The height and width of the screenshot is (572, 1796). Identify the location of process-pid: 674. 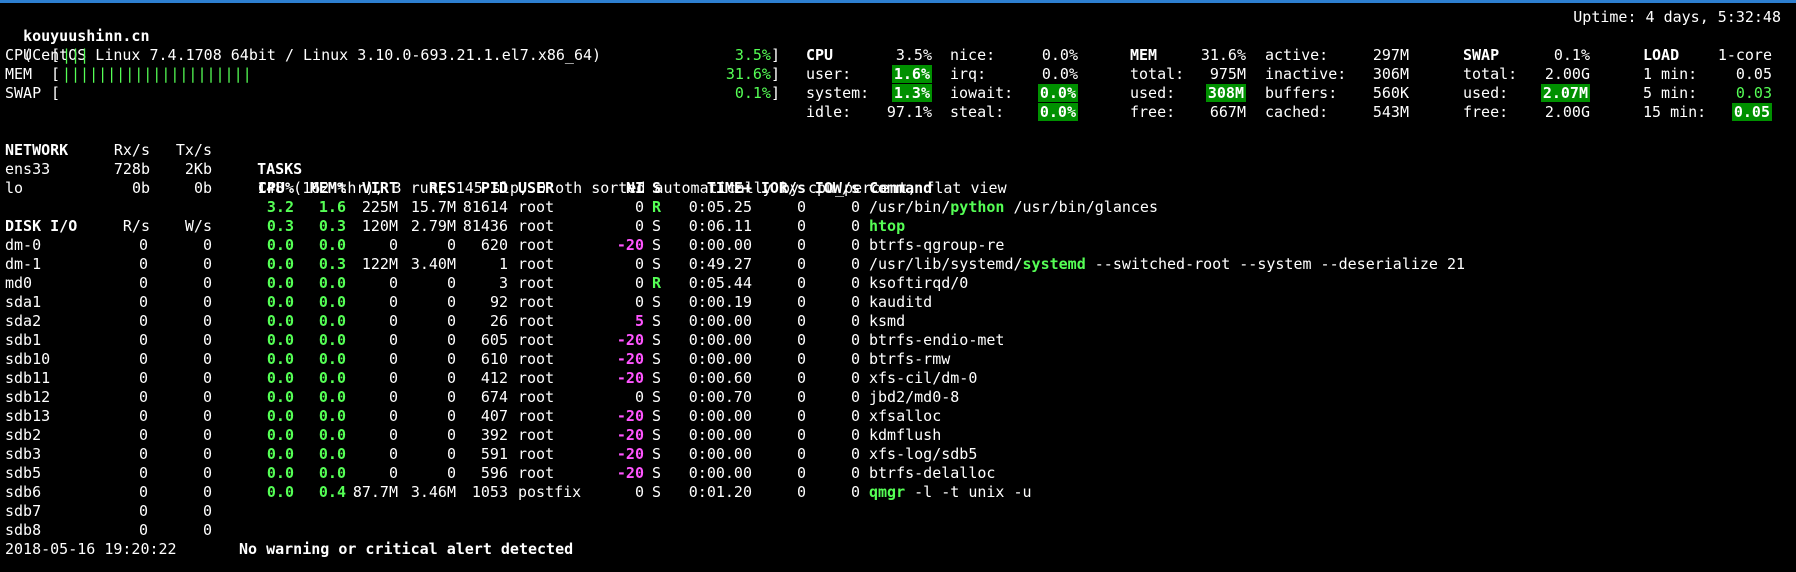
(494, 397).